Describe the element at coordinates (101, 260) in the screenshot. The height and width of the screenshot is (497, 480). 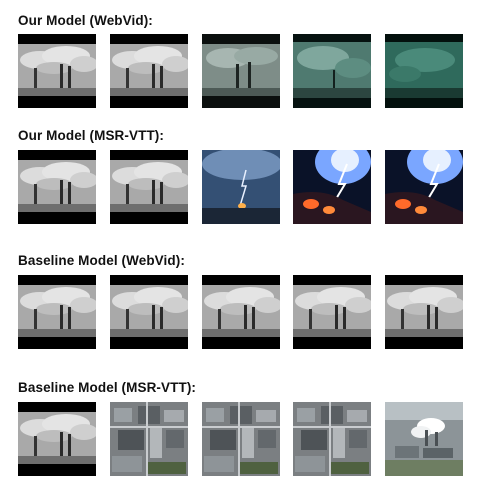
I see `row-label-baseline-webvid: Baseline Model (WebVid):` at that location.